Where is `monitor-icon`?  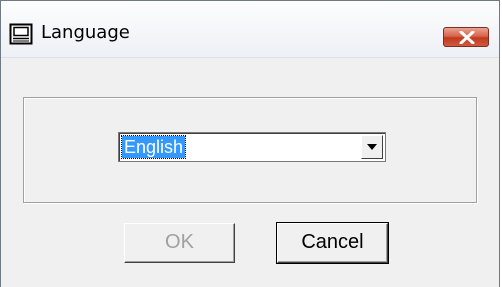
monitor-icon is located at coordinates (21, 34).